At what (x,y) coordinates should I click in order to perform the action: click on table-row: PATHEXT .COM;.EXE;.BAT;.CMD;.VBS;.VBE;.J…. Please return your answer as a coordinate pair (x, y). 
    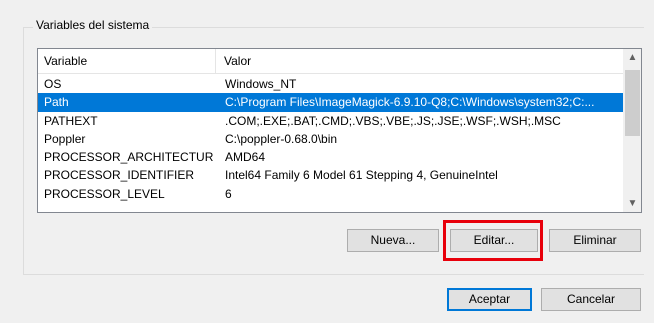
    Looking at the image, I should click on (332, 121).